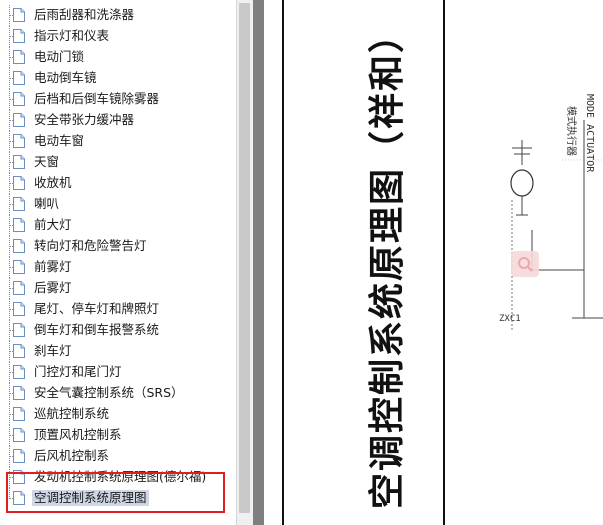  Describe the element at coordinates (118, 141) in the screenshot. I see `tree-item: 电动车窗` at that location.